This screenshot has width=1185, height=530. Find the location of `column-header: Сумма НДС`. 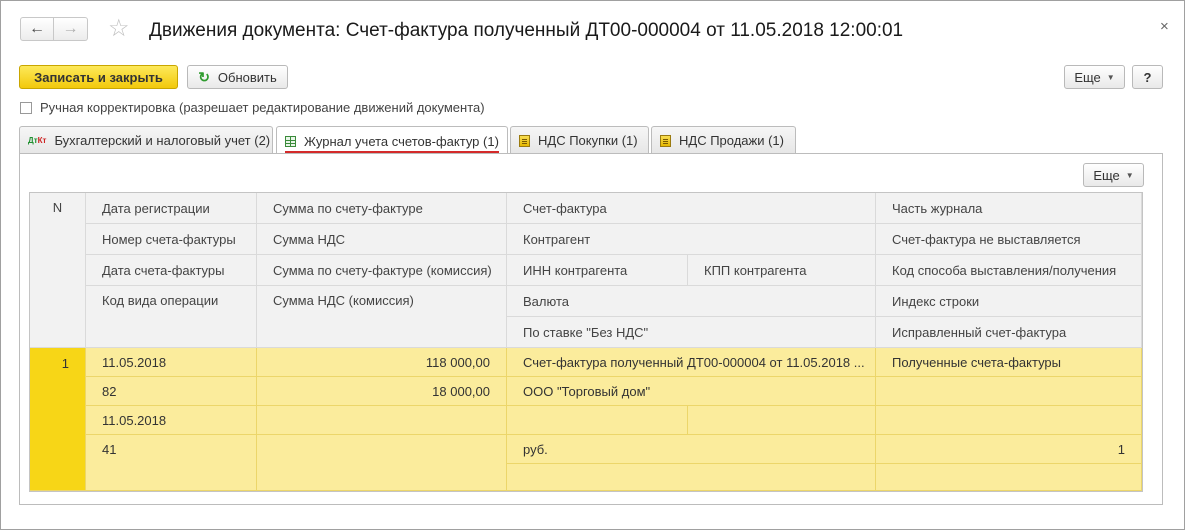

column-header: Сумма НДС is located at coordinates (382, 239).